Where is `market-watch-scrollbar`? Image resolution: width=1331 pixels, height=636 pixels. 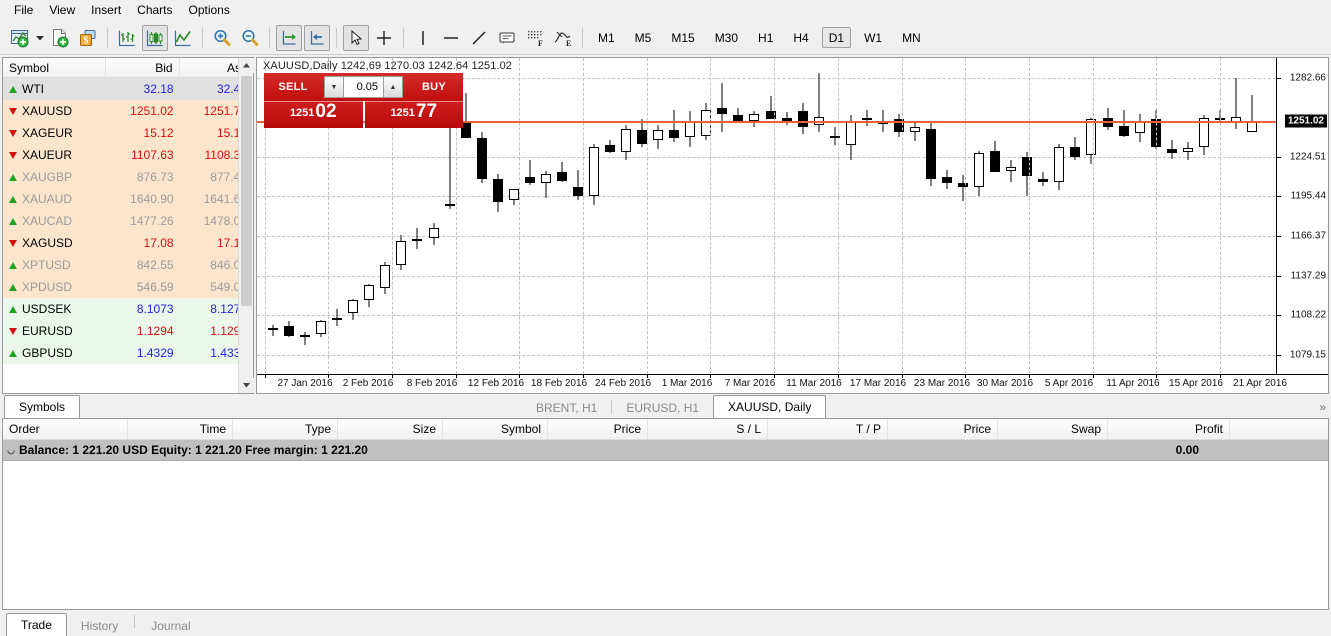 market-watch-scrollbar is located at coordinates (246, 225).